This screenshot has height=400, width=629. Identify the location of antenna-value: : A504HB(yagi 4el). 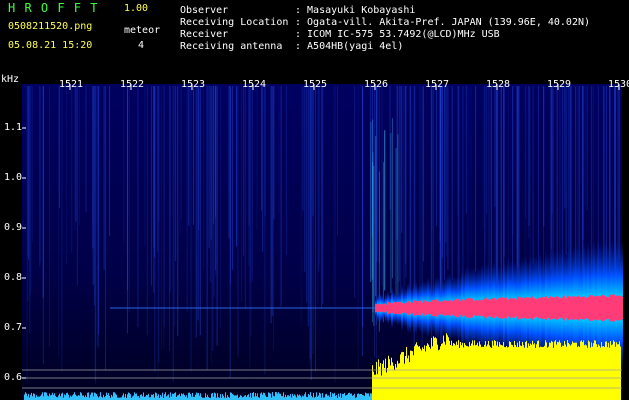
(349, 46).